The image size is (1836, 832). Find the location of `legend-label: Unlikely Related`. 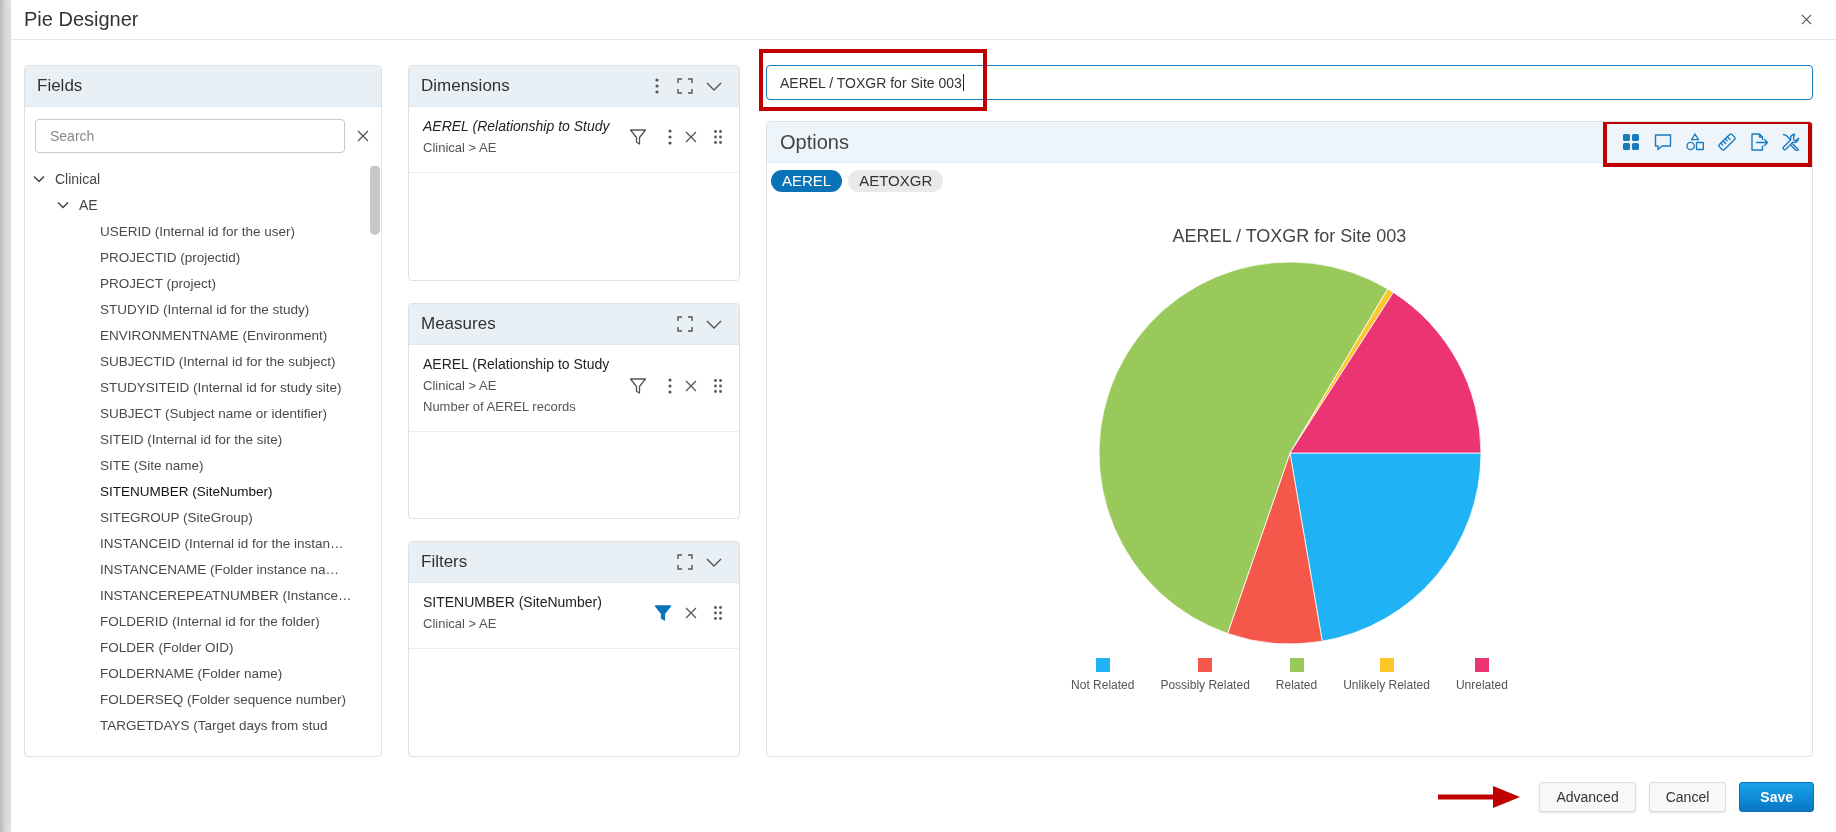

legend-label: Unlikely Related is located at coordinates (1386, 685).